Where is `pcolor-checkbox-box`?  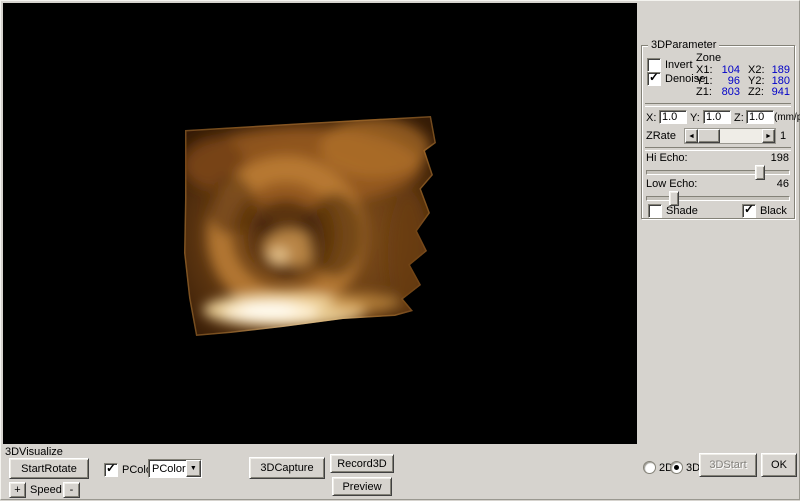
pcolor-checkbox-box is located at coordinates (111, 469).